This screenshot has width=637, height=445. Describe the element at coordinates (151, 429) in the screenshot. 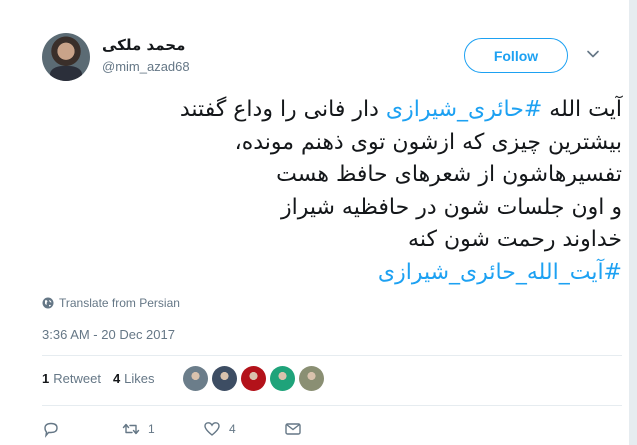

I see `retweet-action-count: 1` at that location.